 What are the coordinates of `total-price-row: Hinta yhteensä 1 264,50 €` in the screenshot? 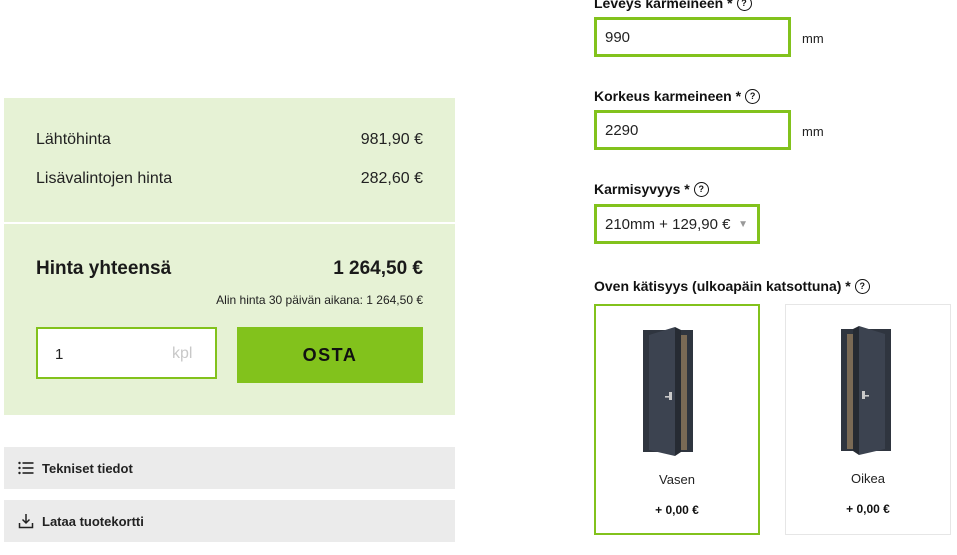 It's located at (229, 269).